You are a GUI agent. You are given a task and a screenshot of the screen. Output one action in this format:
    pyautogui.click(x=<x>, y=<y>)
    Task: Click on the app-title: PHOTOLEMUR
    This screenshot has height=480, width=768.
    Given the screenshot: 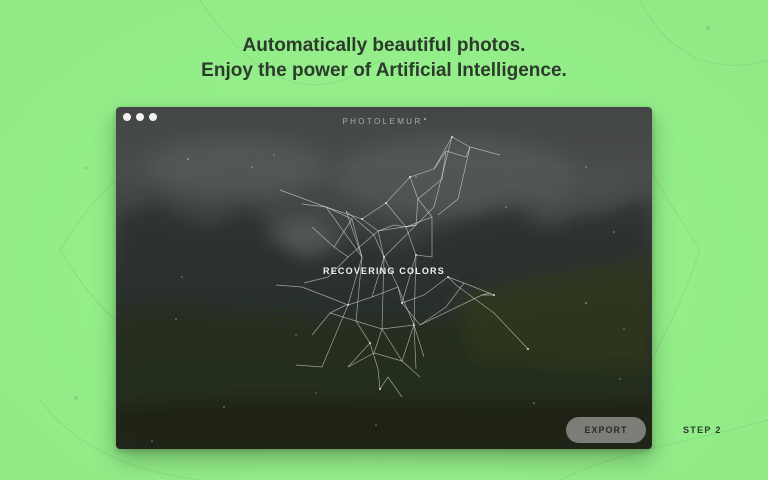 What is the action you would take?
    pyautogui.click(x=384, y=121)
    